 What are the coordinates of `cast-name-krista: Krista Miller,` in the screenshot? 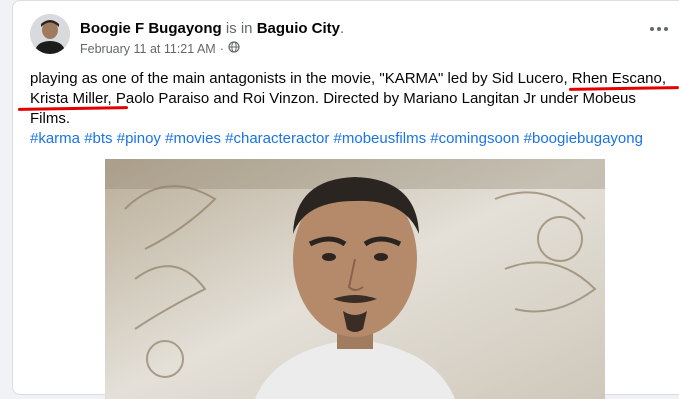 It's located at (71, 98).